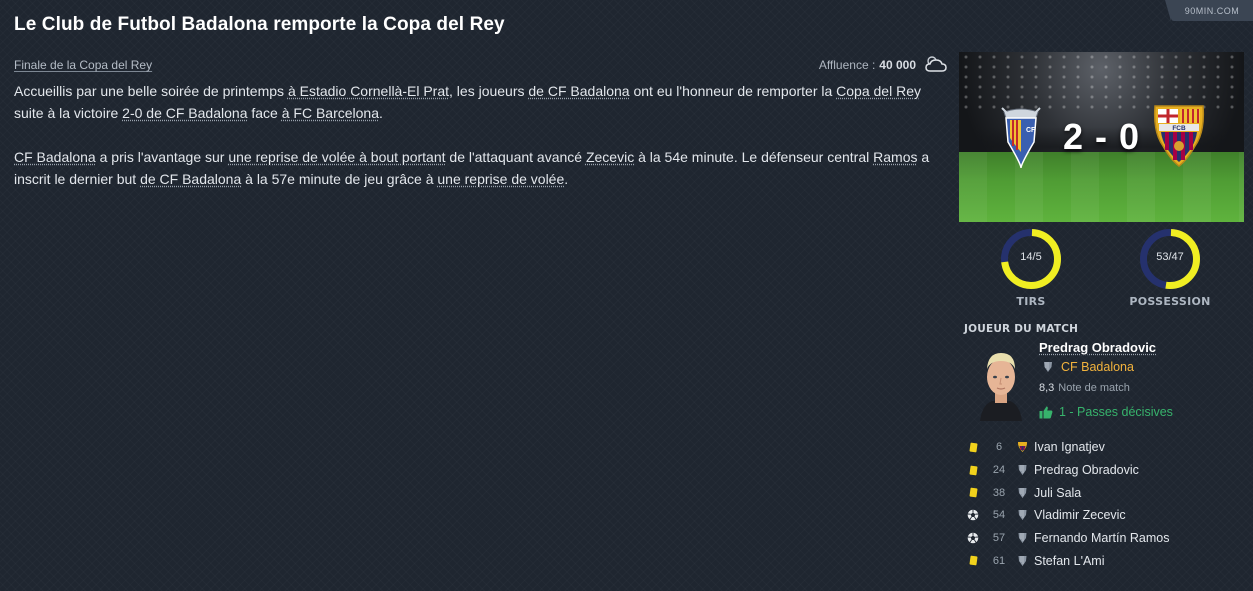 The height and width of the screenshot is (591, 1253). What do you see at coordinates (1080, 515) in the screenshot?
I see `event-player: Vladimir Zecevic` at bounding box center [1080, 515].